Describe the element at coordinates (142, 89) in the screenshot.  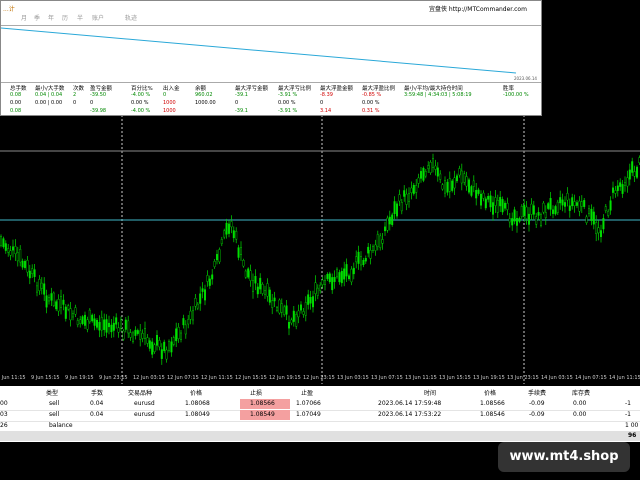
I see `stat-header: 百分比%` at that location.